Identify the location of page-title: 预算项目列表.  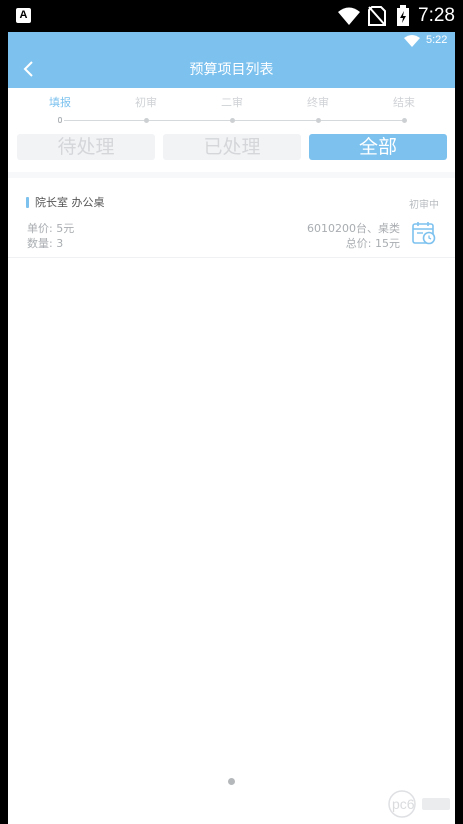
(231, 70).